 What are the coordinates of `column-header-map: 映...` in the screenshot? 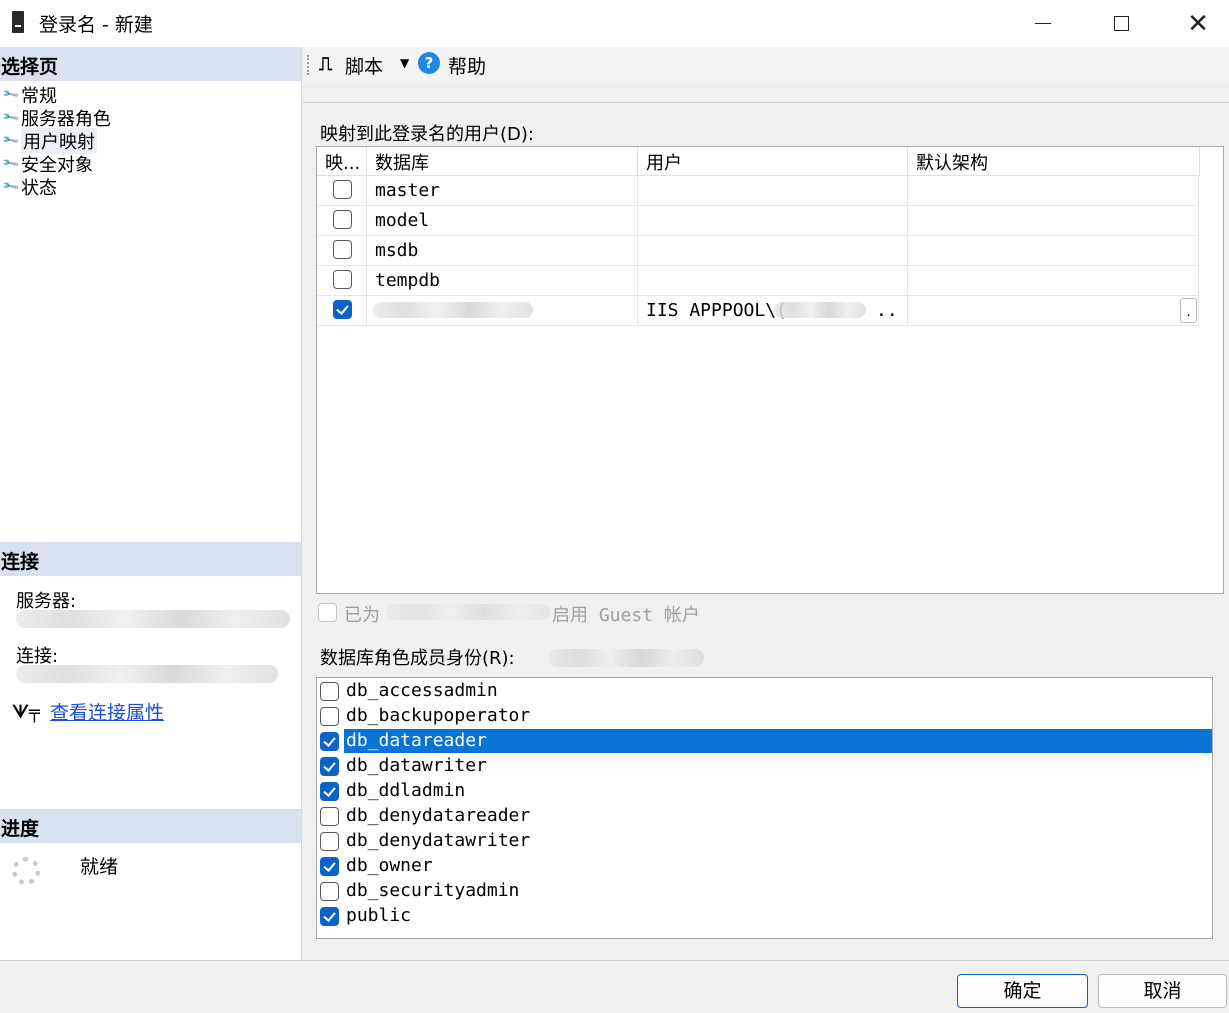 It's located at (342, 161).